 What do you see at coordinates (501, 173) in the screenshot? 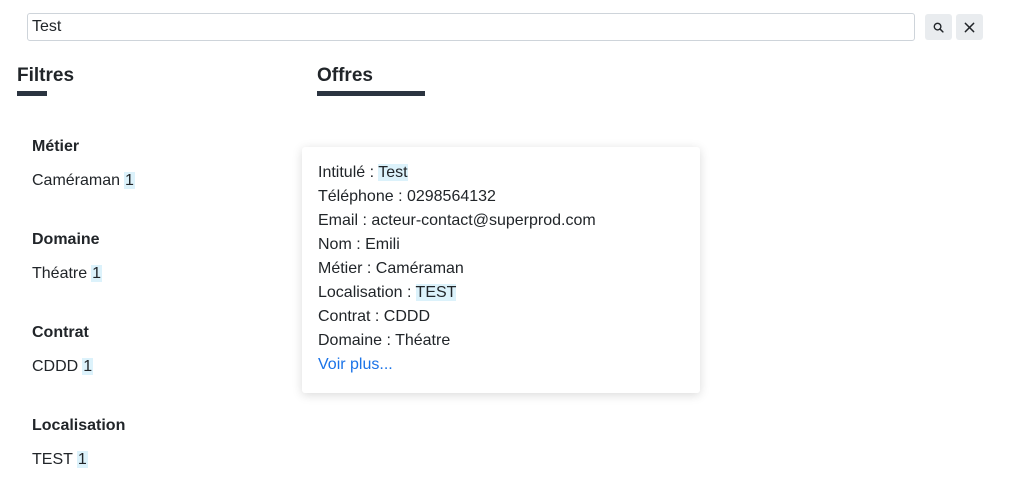
I see `offer-intitule: Intitulé : Test` at bounding box center [501, 173].